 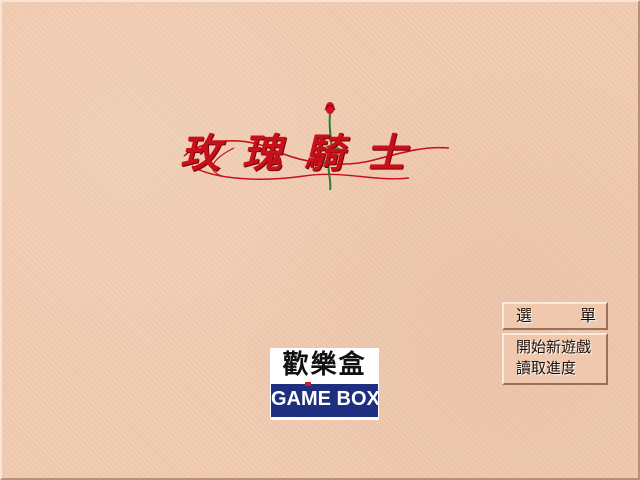 I want to click on logo-underline, so click(x=324, y=415).